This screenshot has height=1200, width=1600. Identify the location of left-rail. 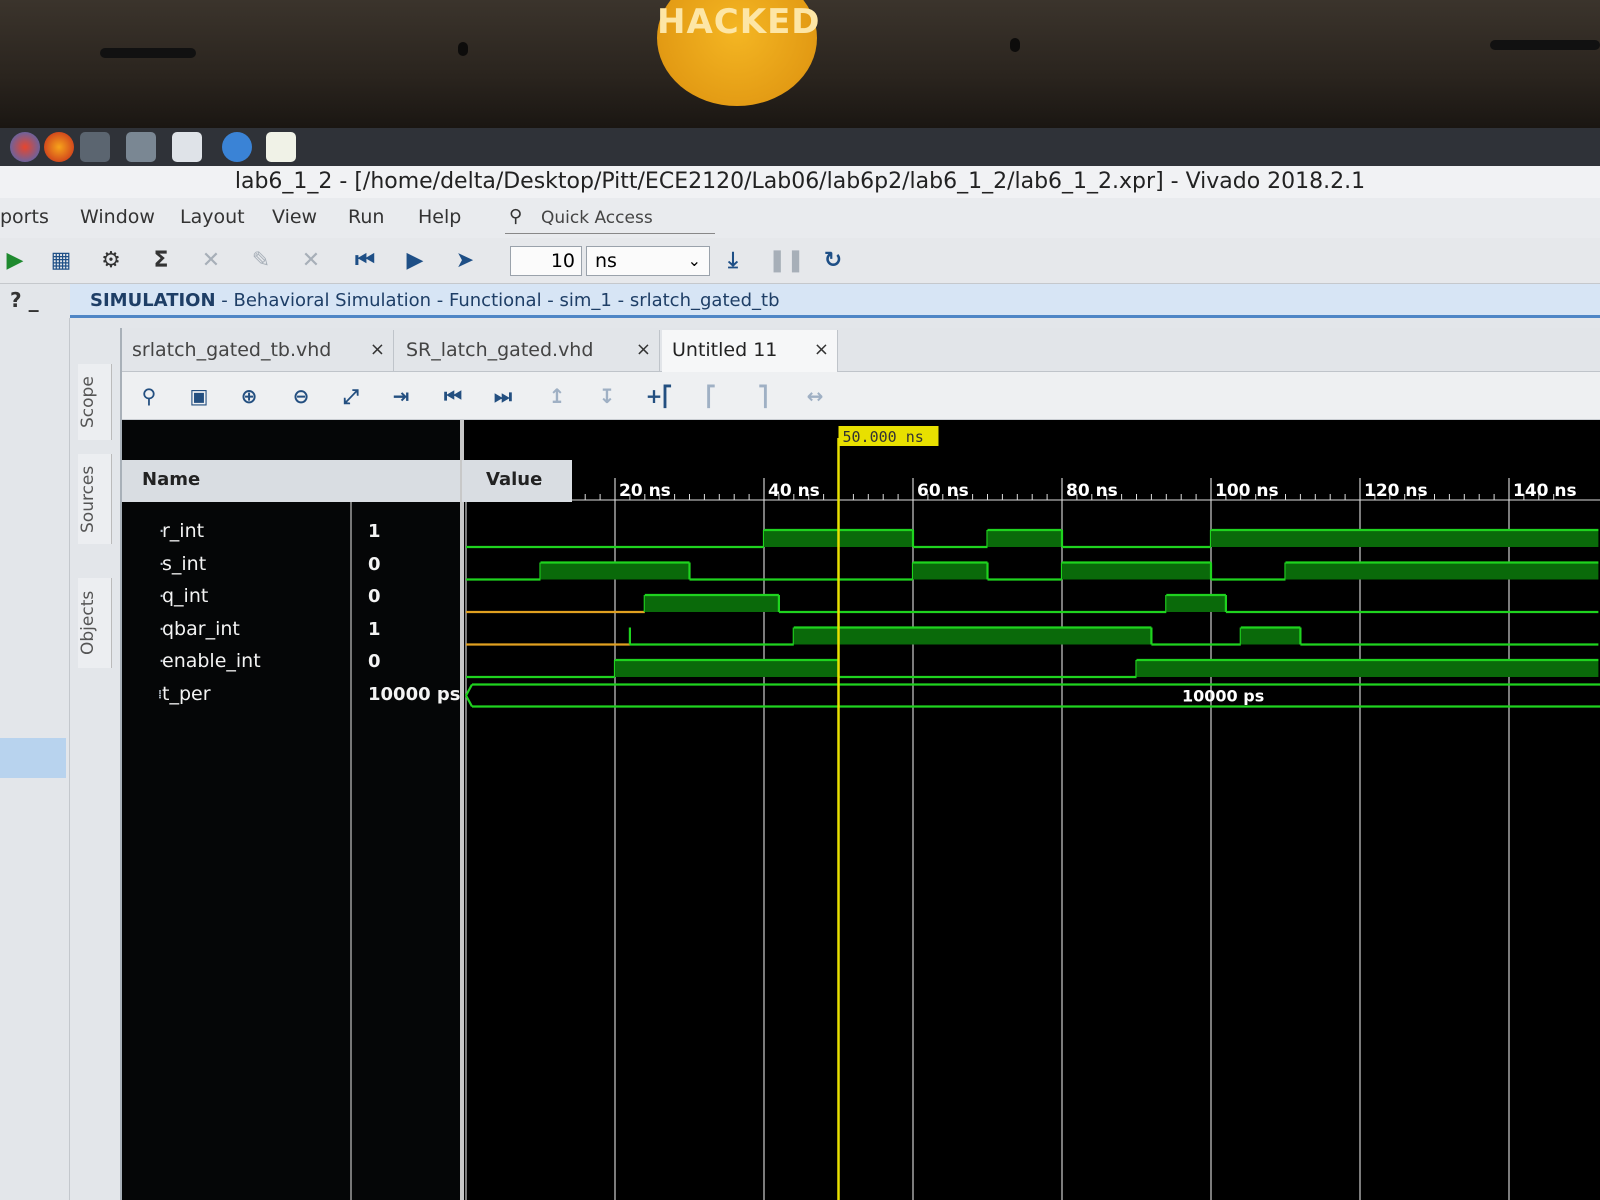
(35, 759).